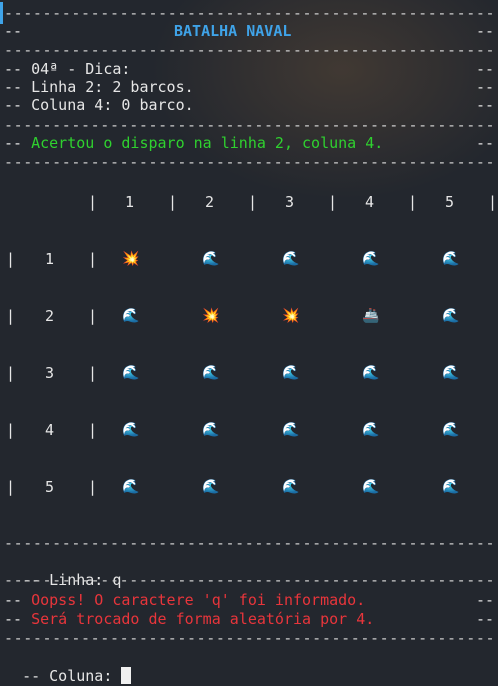 This screenshot has height=686, width=498. Describe the element at coordinates (72, 580) in the screenshot. I see `line-input-row: -- Linha: q` at that location.